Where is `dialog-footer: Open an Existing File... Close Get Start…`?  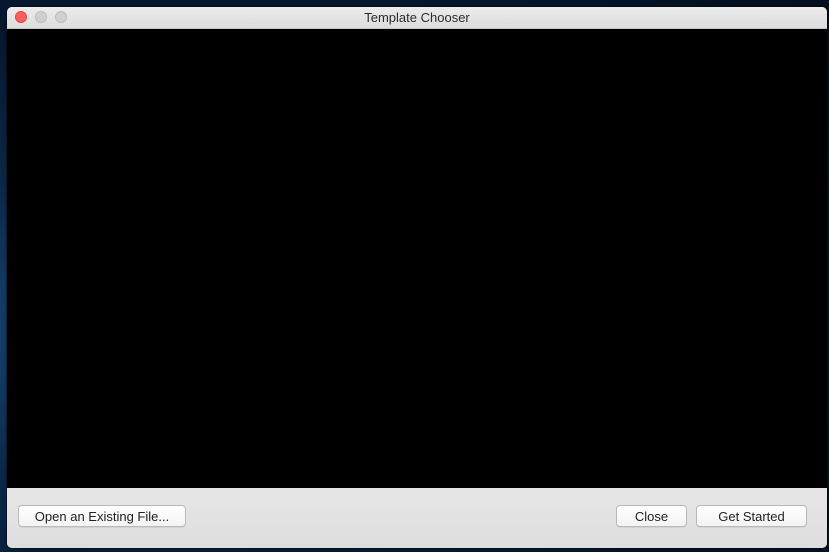 dialog-footer: Open an Existing File... Close Get Start… is located at coordinates (417, 518).